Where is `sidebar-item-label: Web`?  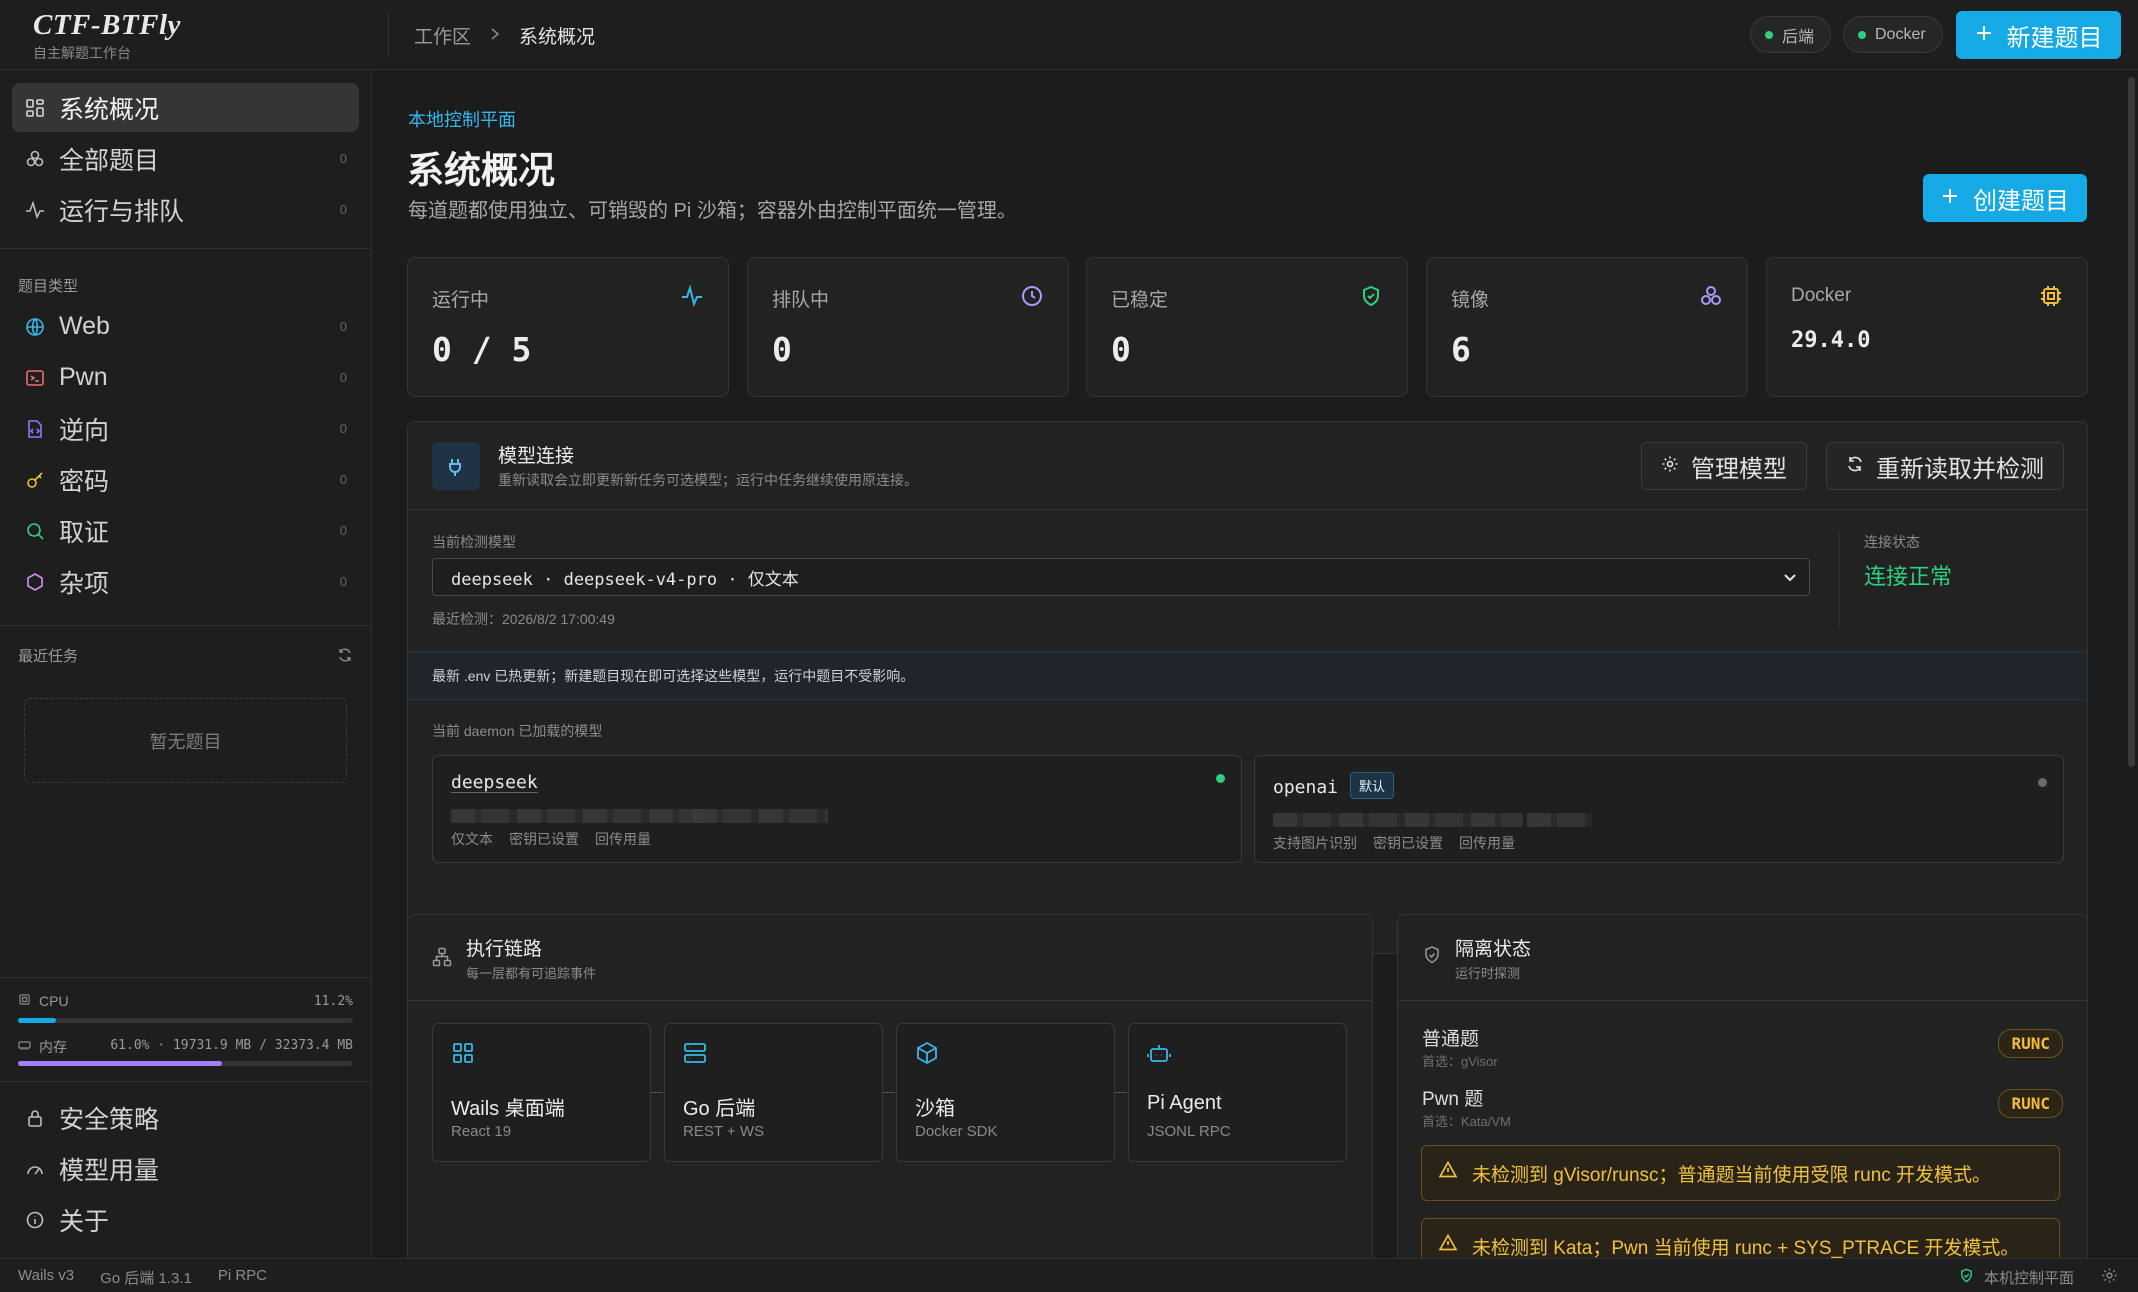
sidebar-item-label: Web is located at coordinates (84, 326).